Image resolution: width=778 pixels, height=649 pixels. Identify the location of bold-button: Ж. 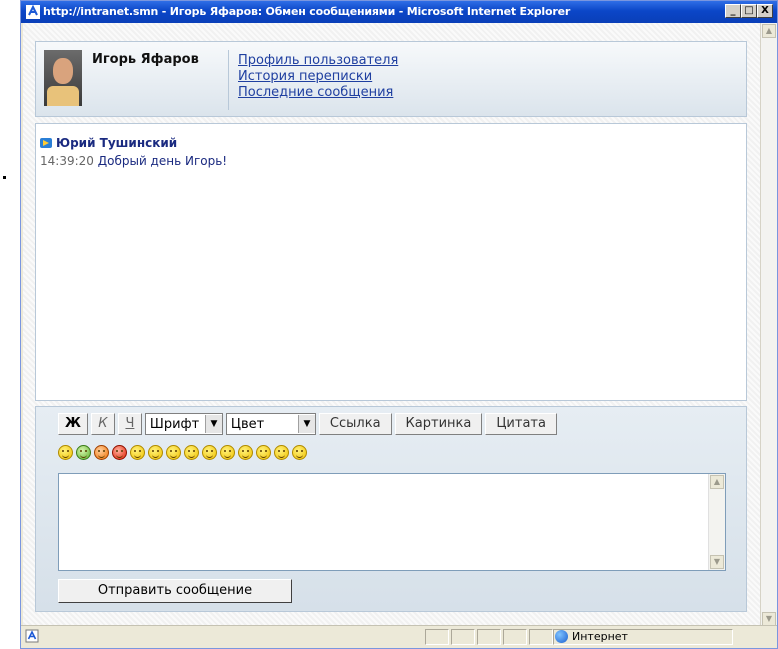
(73, 424).